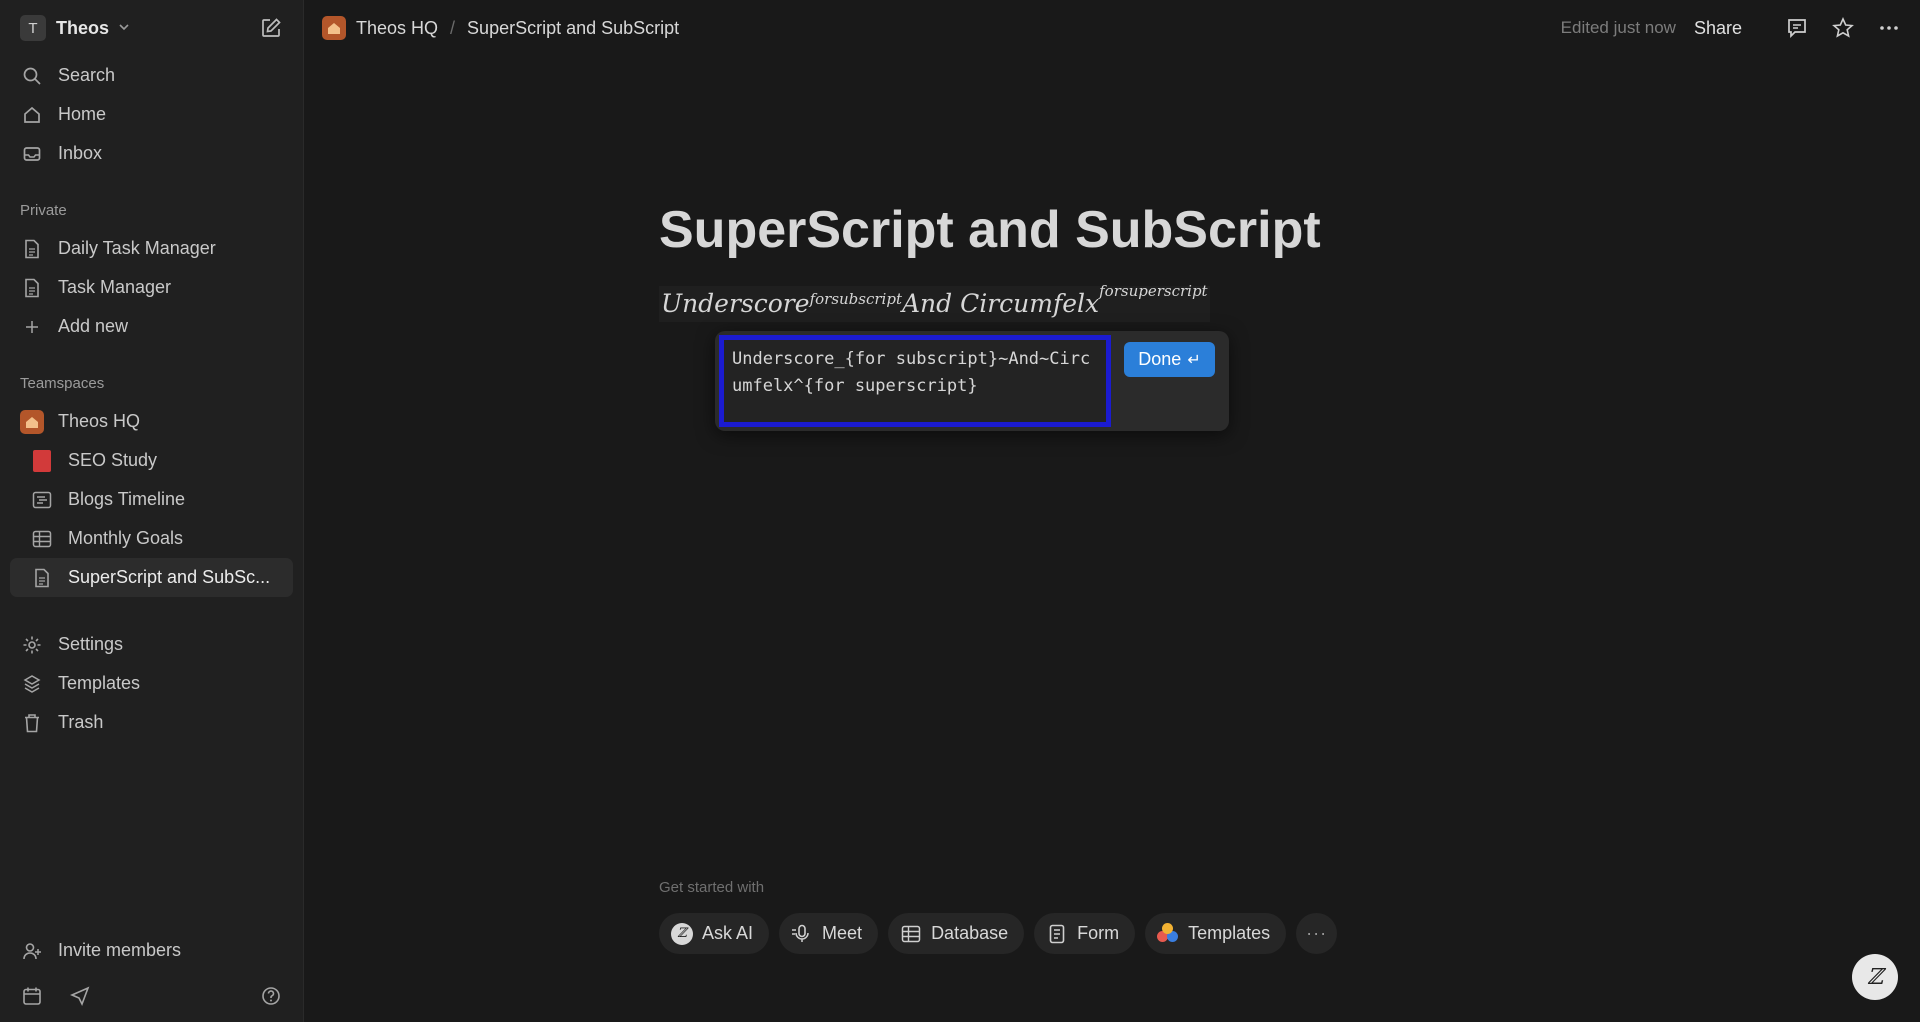 This screenshot has width=1920, height=1022. What do you see at coordinates (115, 287) in the screenshot?
I see `sidebar-item-label: Task Manager` at bounding box center [115, 287].